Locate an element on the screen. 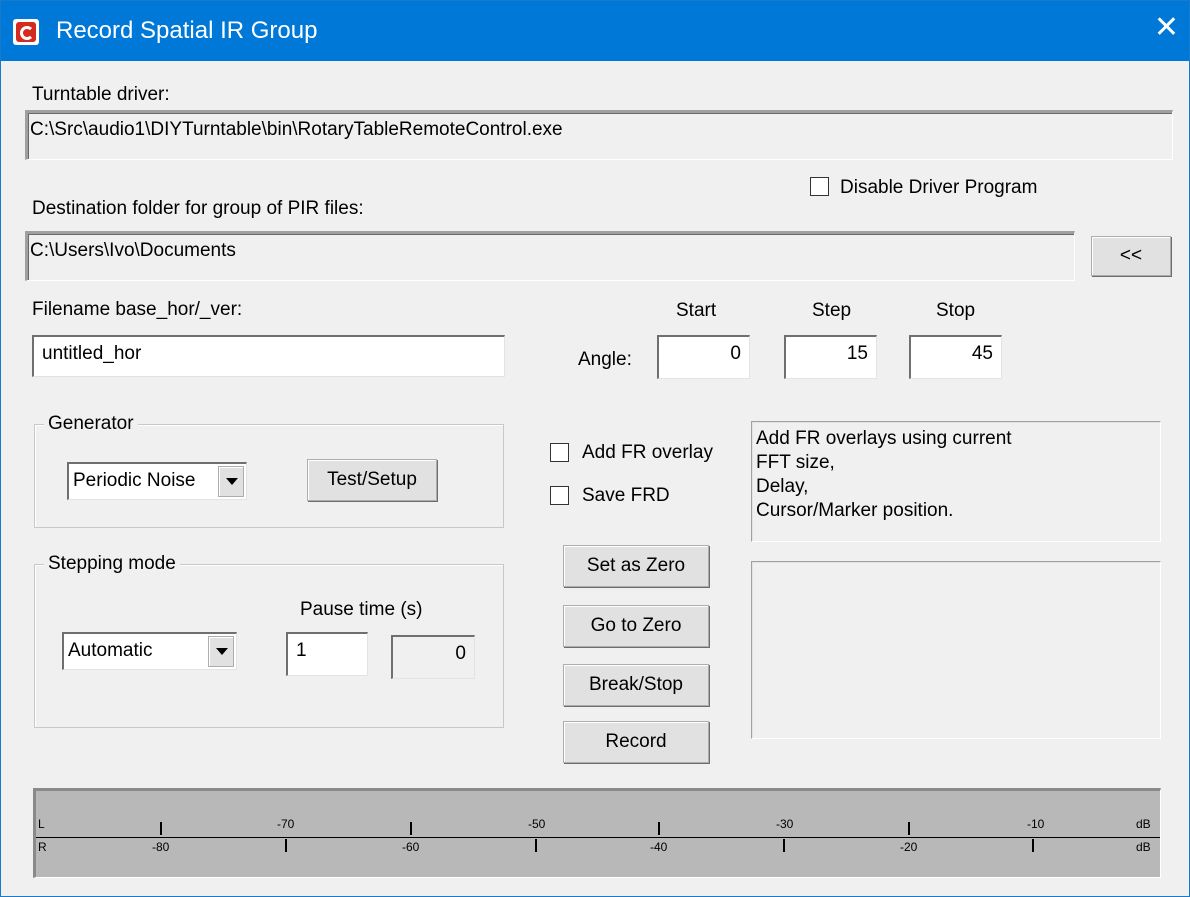 This screenshot has width=1190, height=897. save-frd-checkbox is located at coordinates (559, 495).